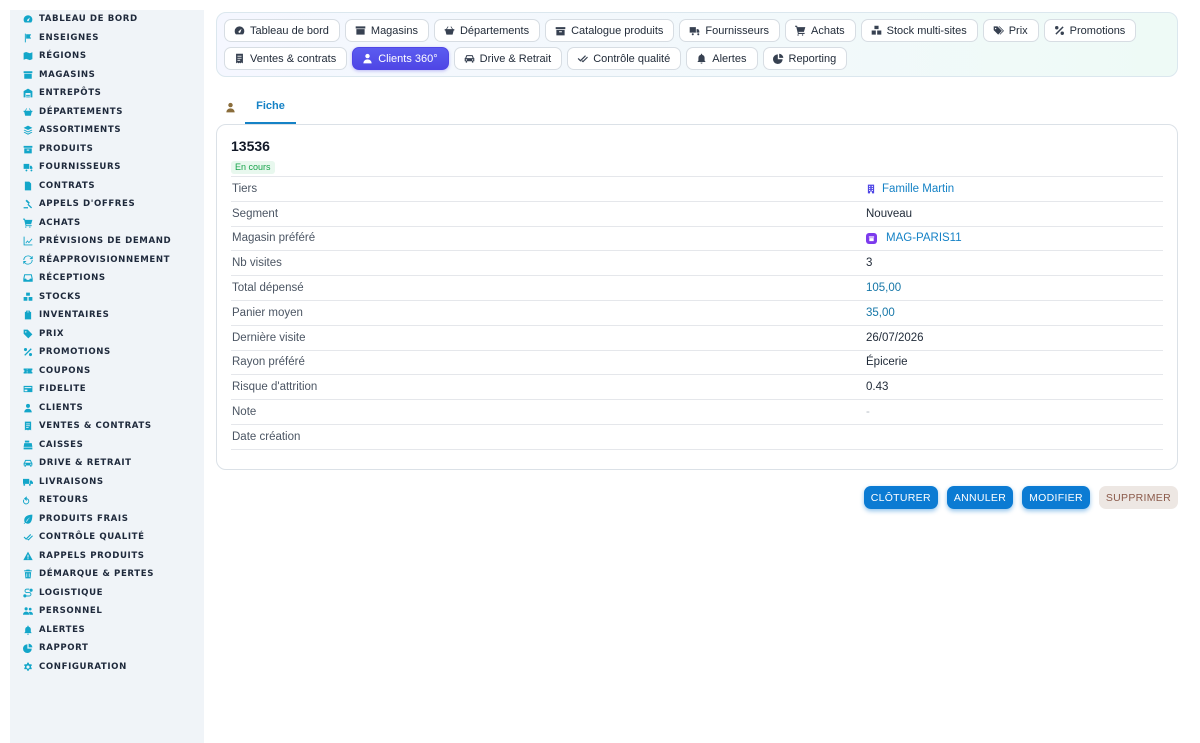 The width and height of the screenshot is (1200, 743). What do you see at coordinates (1010, 30) in the screenshot?
I see `top-menu-prix: Prix` at bounding box center [1010, 30].